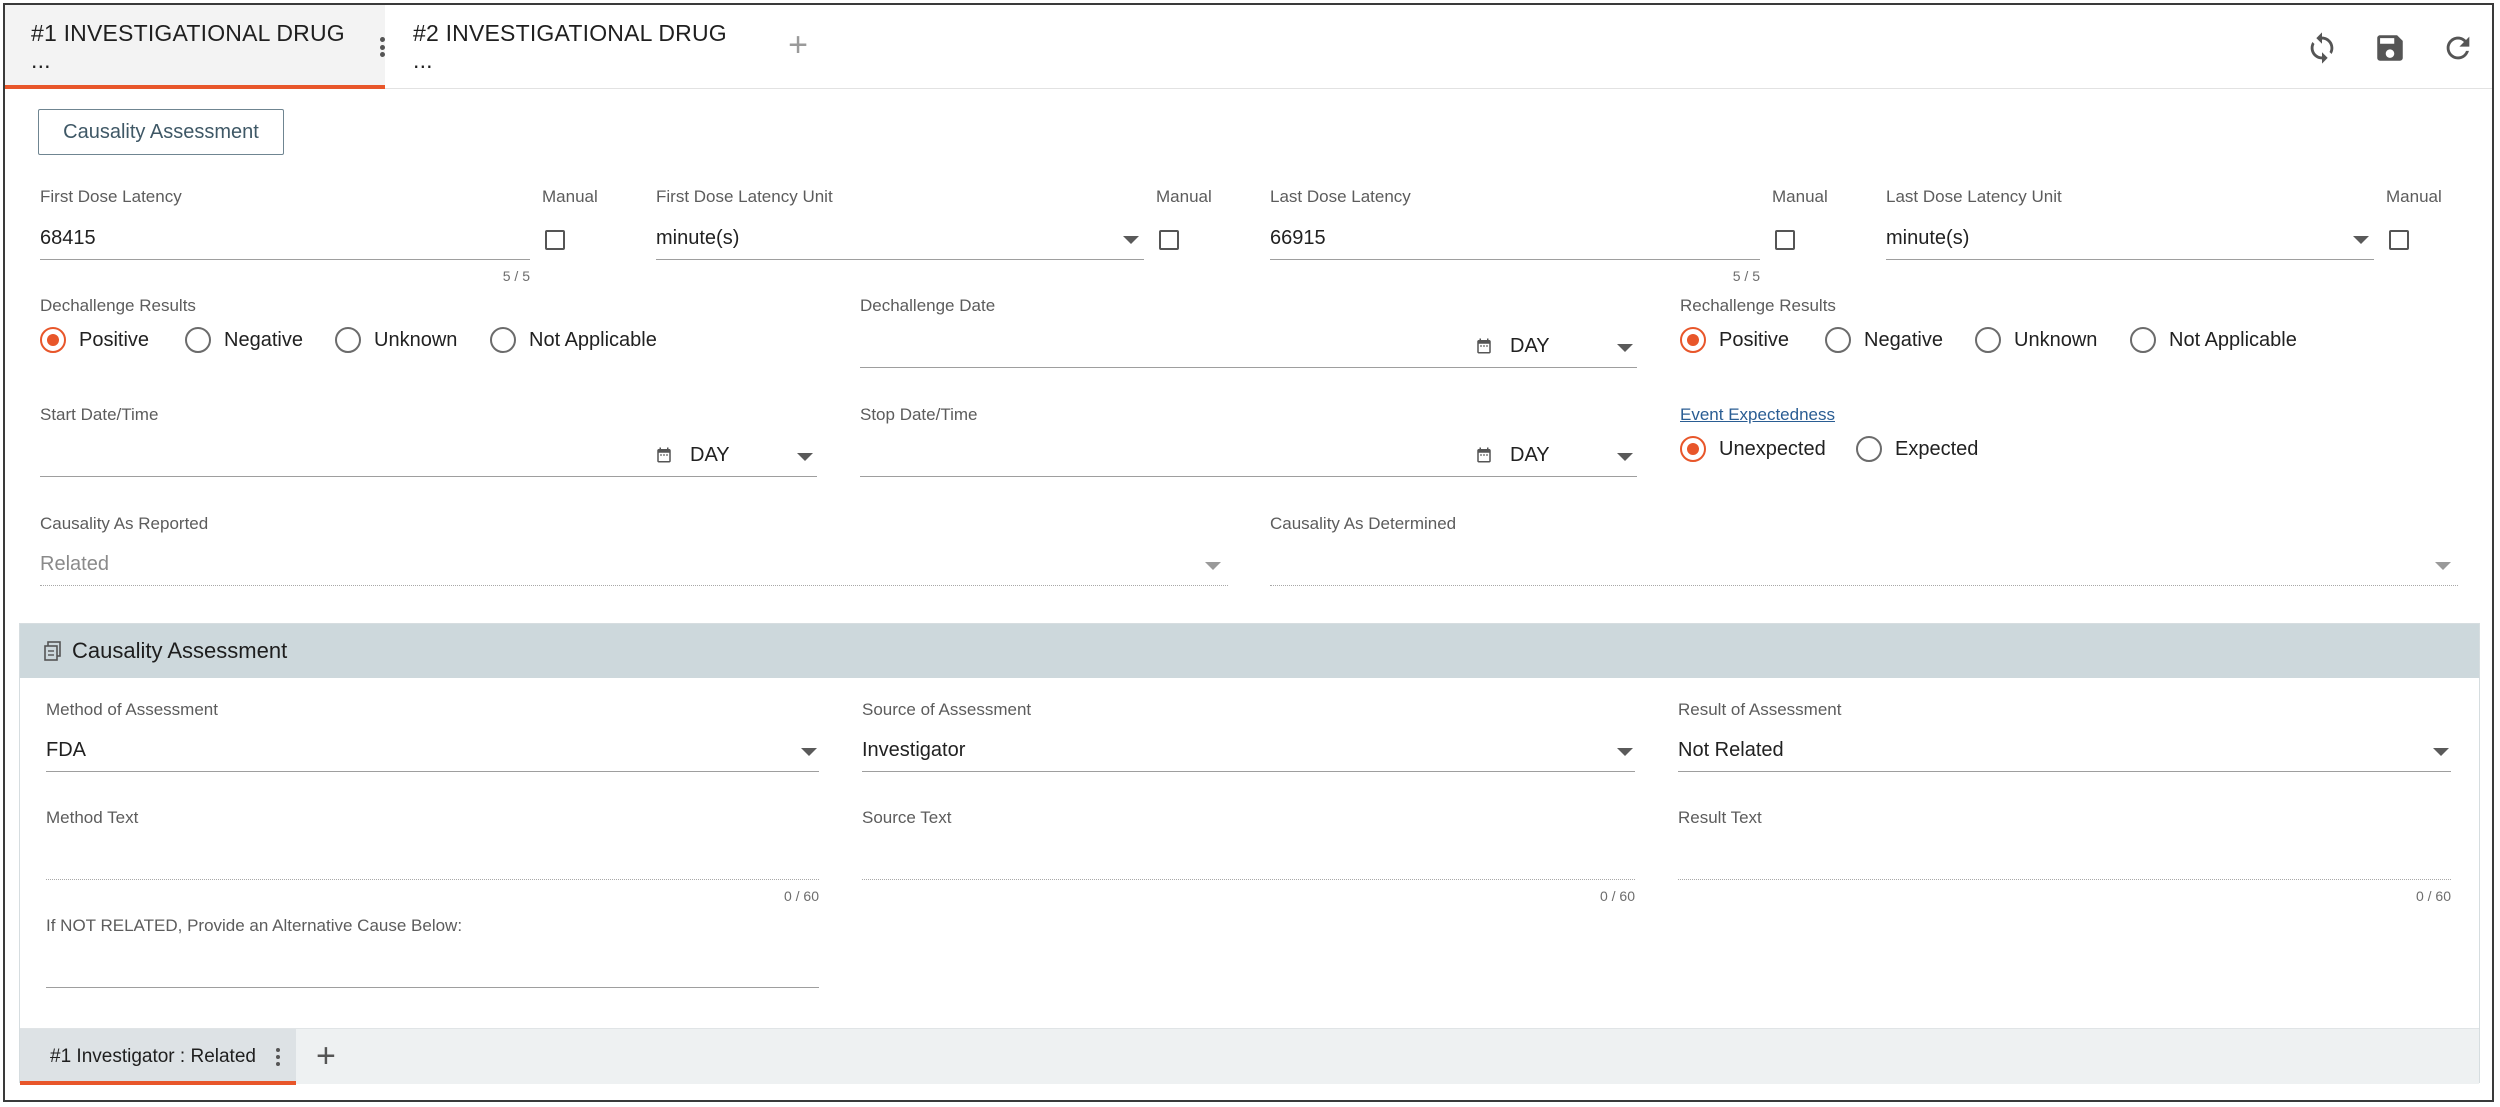  I want to click on dechallenge-not-applicable-radio, so click(503, 340).